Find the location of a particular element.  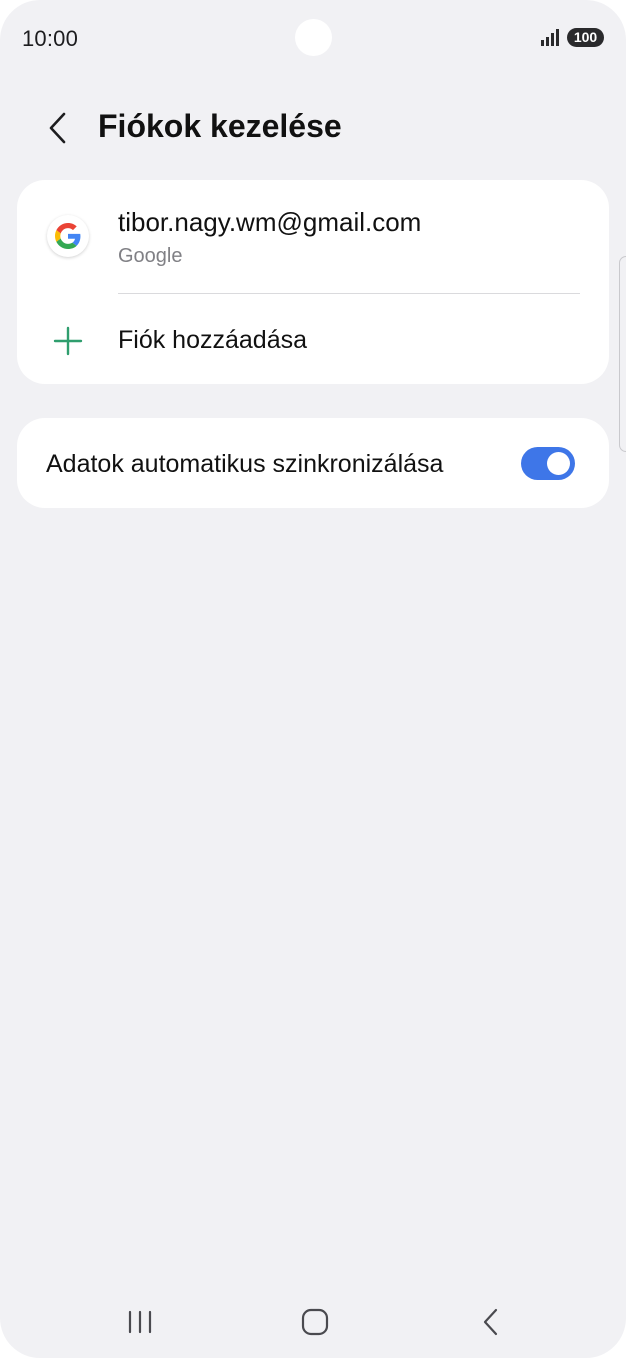

chevron-left-icon is located at coordinates (57, 128).